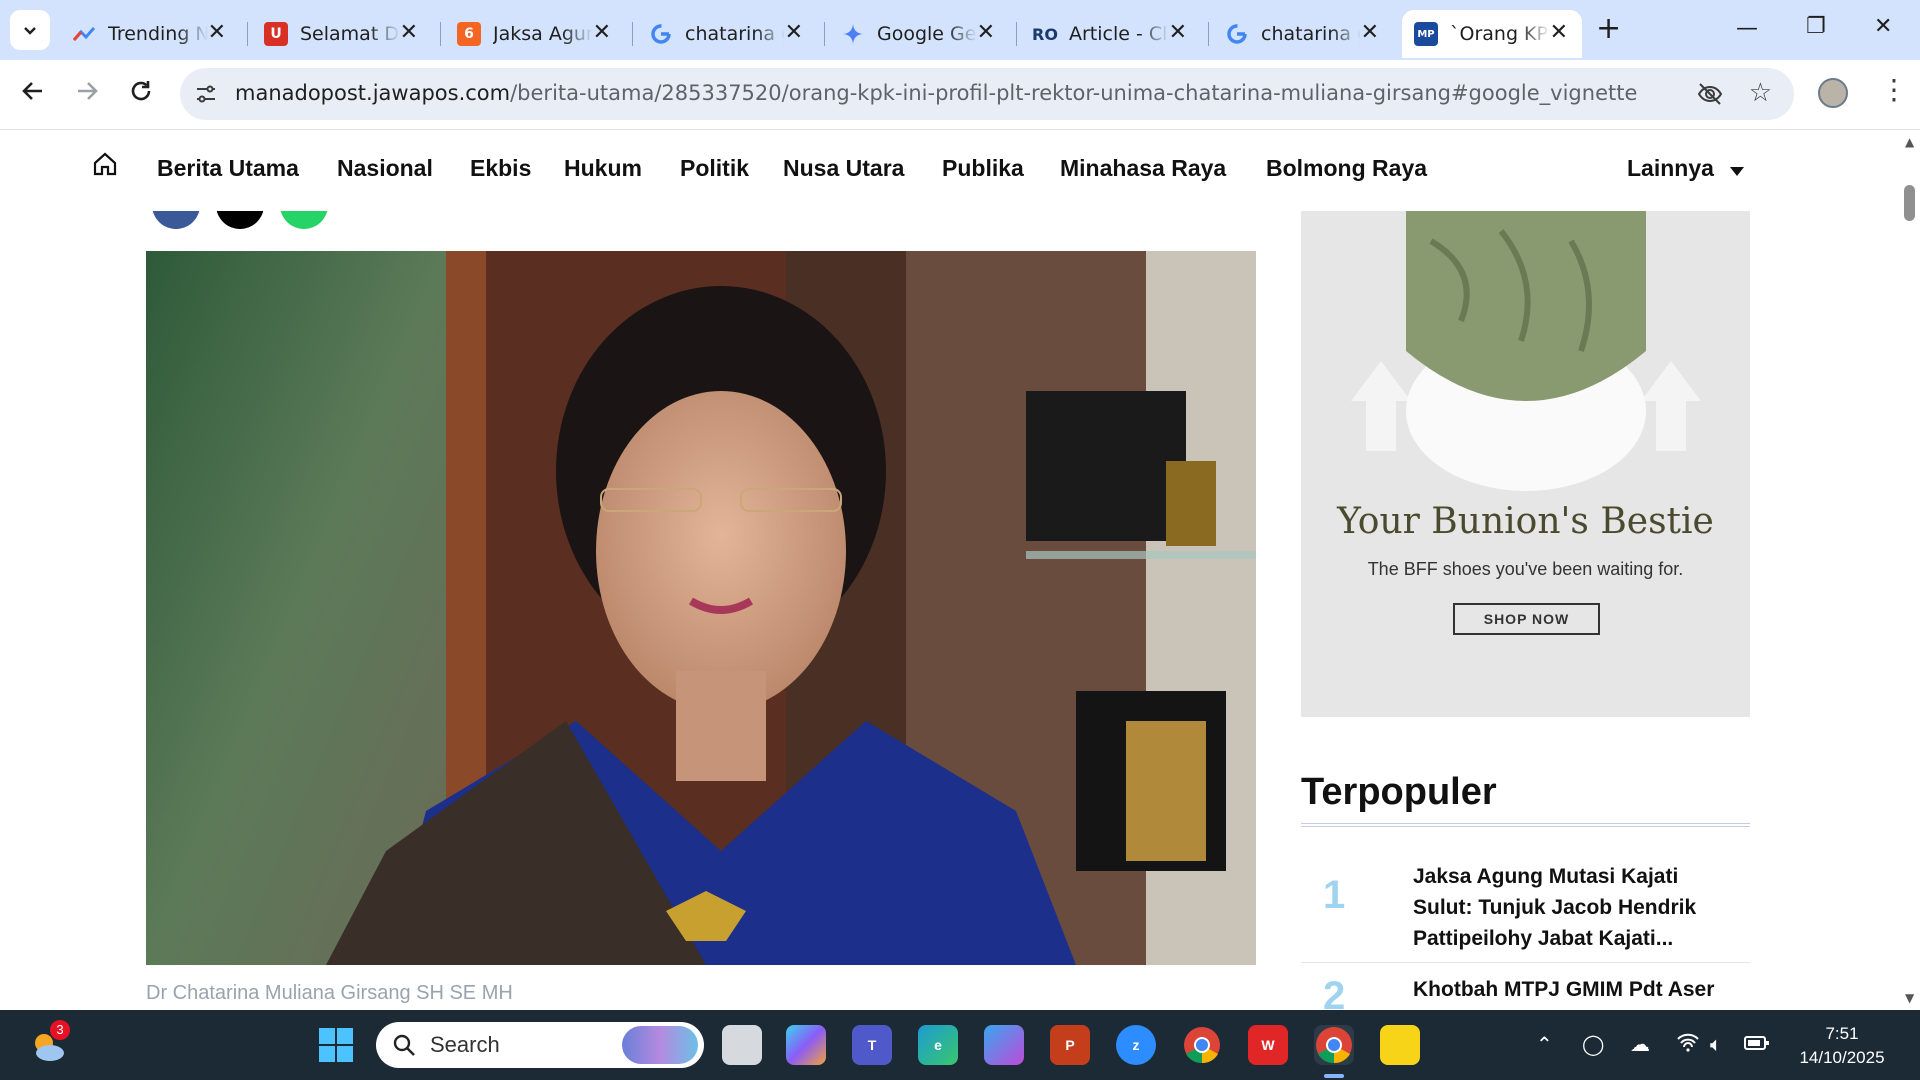  Describe the element at coordinates (1004, 1045) in the screenshot. I see `m365-icon` at that location.